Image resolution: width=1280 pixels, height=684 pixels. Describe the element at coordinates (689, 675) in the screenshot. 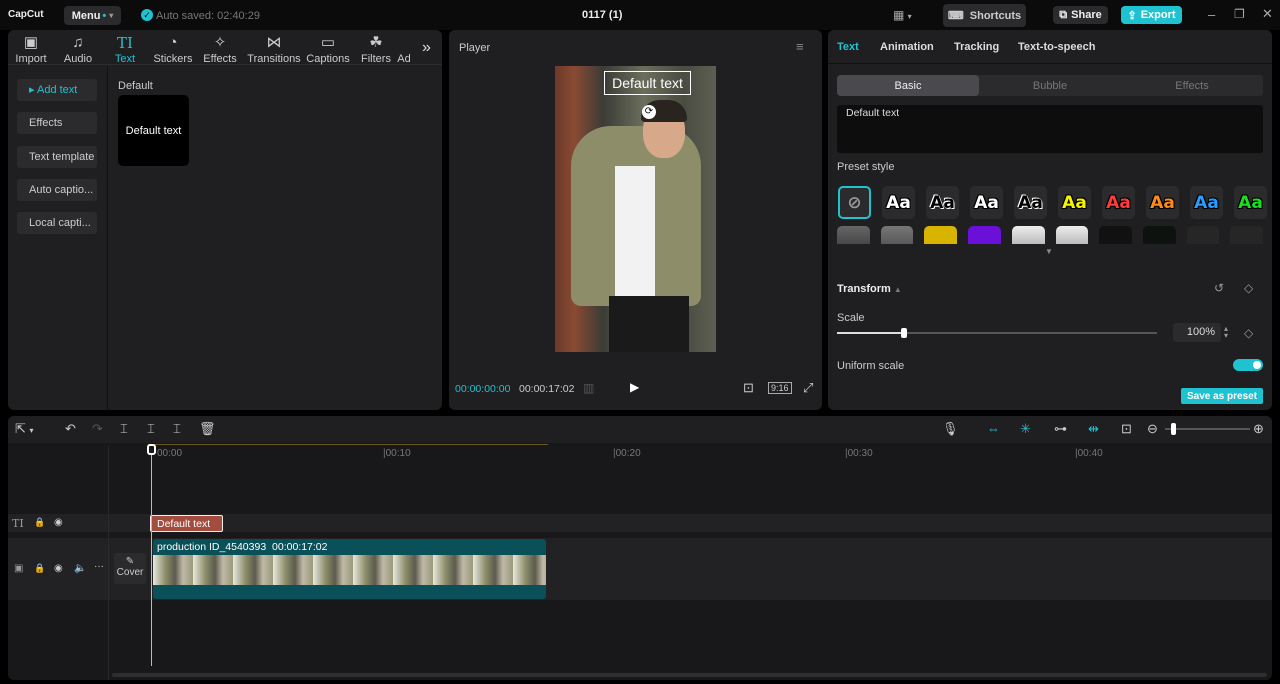

I see `horizontal-scrollbar` at that location.